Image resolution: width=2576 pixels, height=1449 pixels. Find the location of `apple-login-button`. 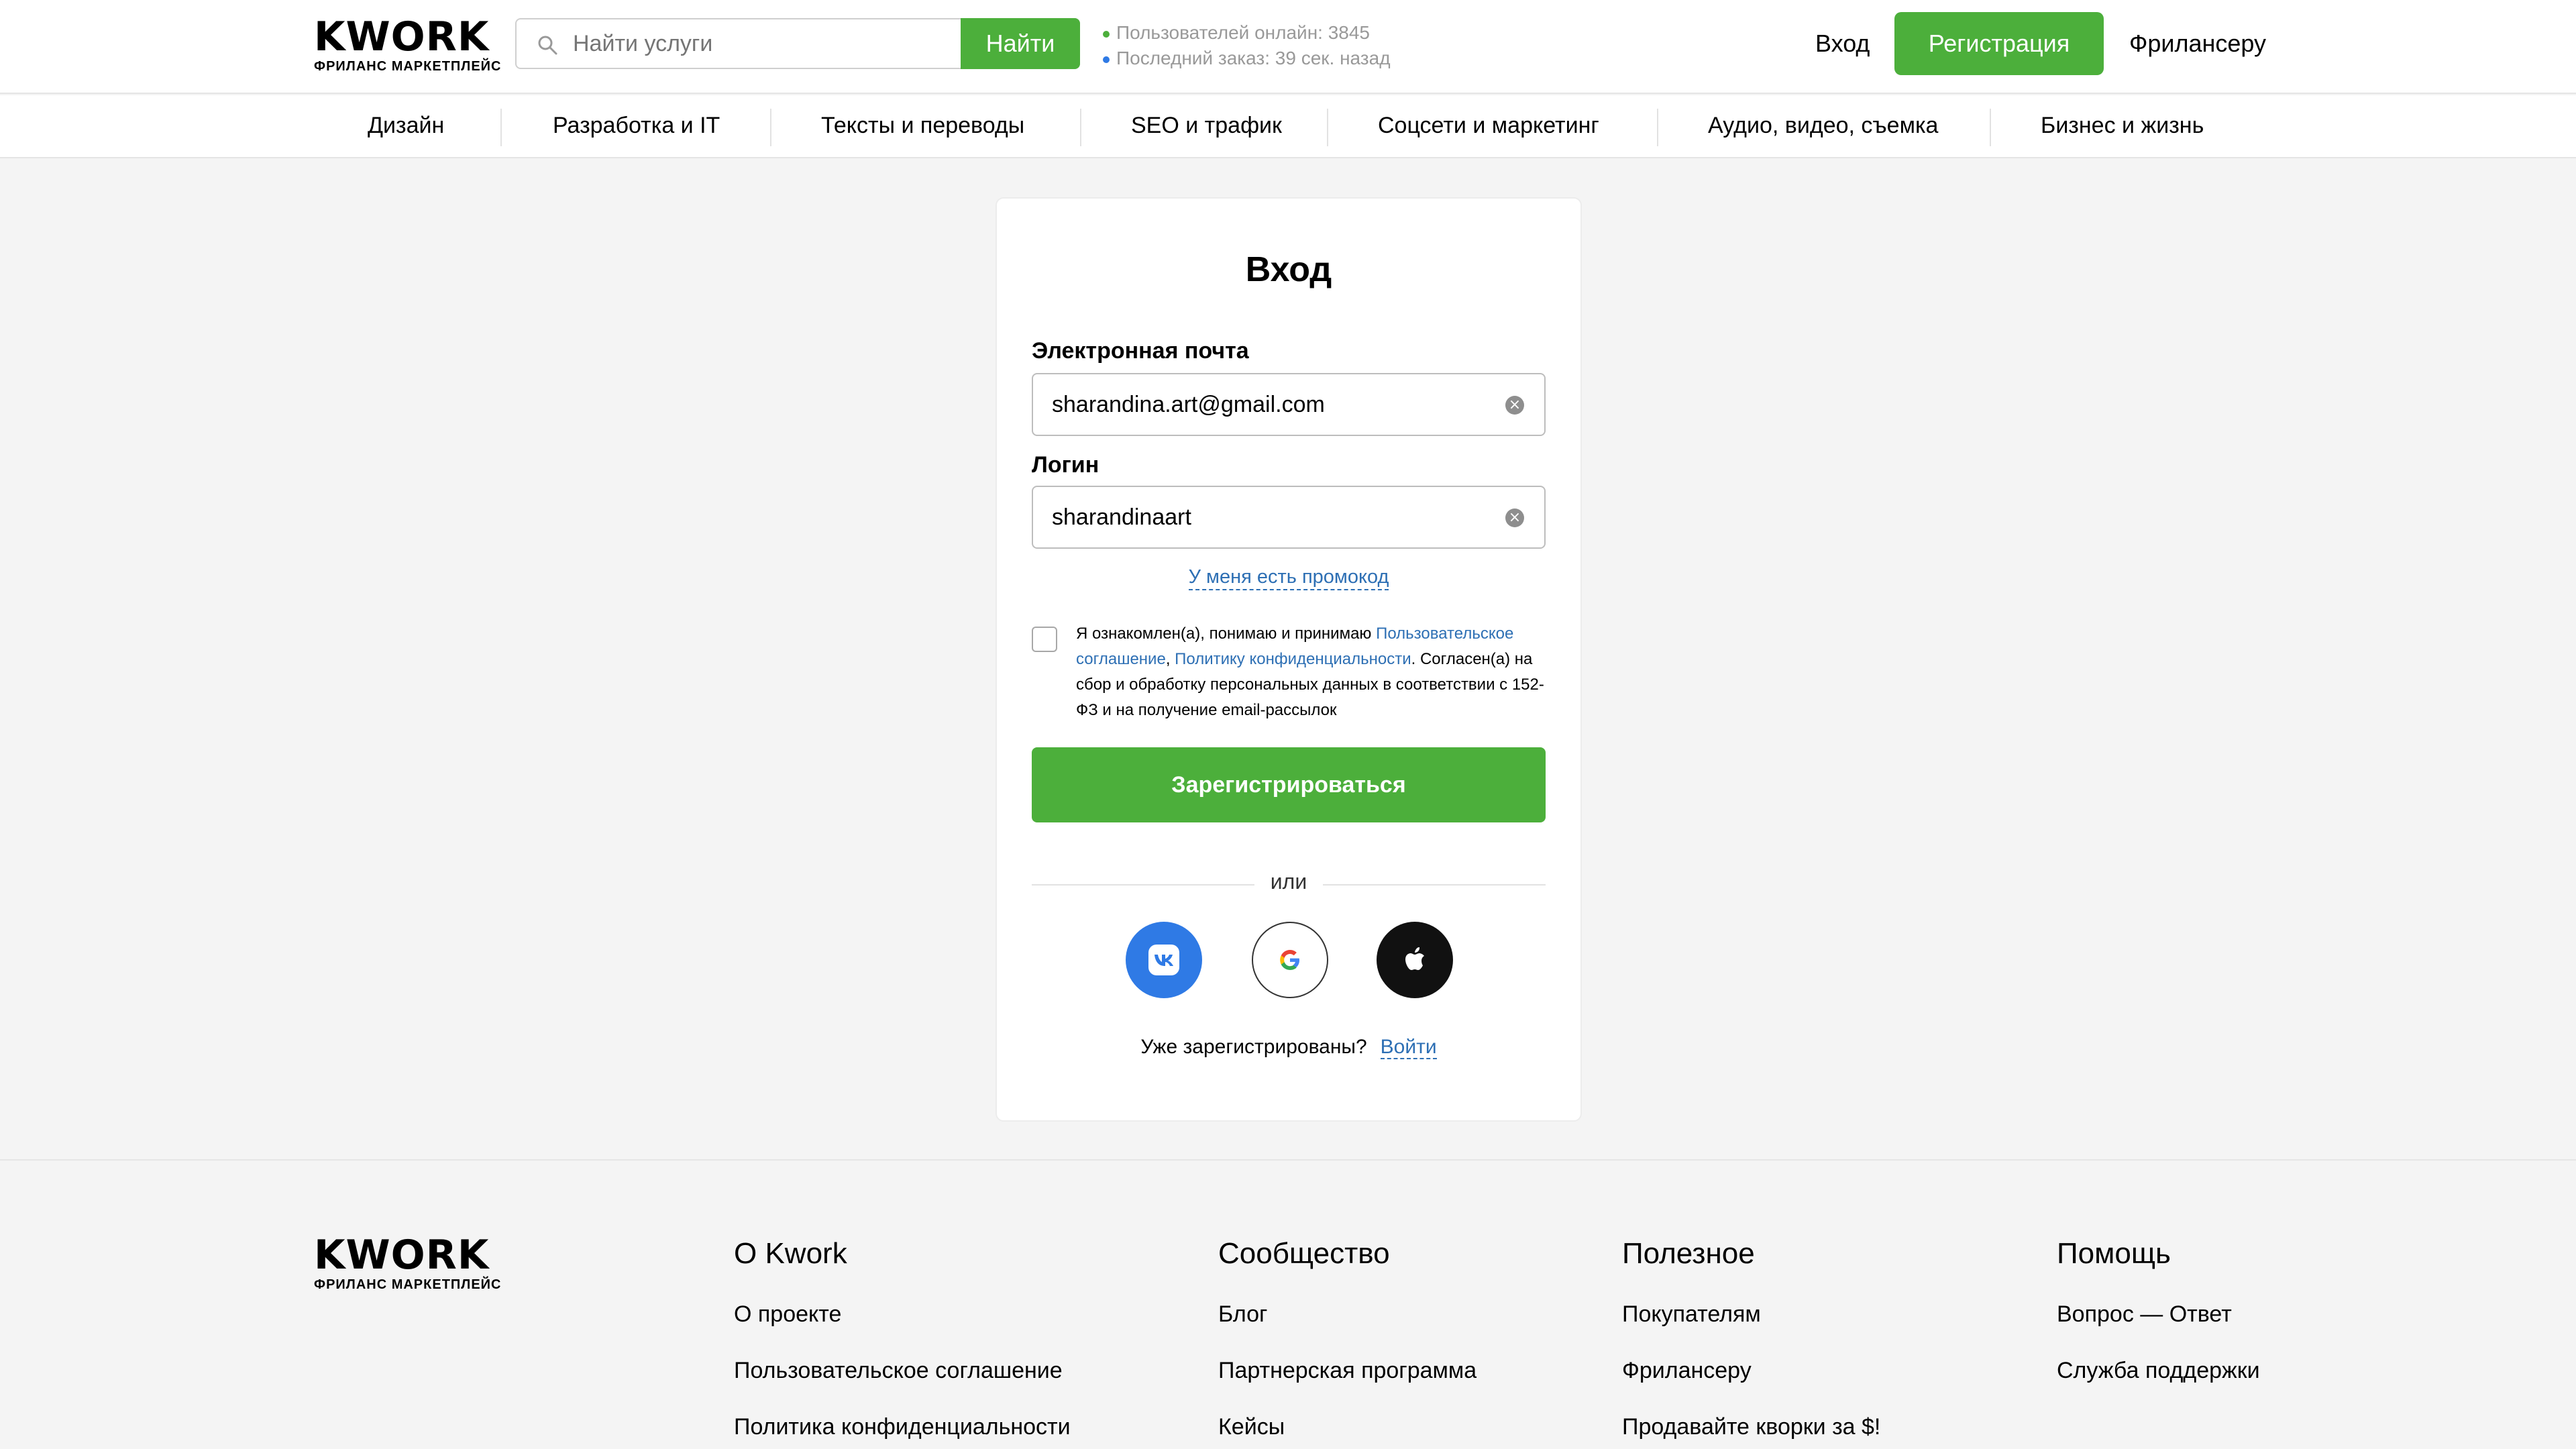

apple-login-button is located at coordinates (1415, 960).